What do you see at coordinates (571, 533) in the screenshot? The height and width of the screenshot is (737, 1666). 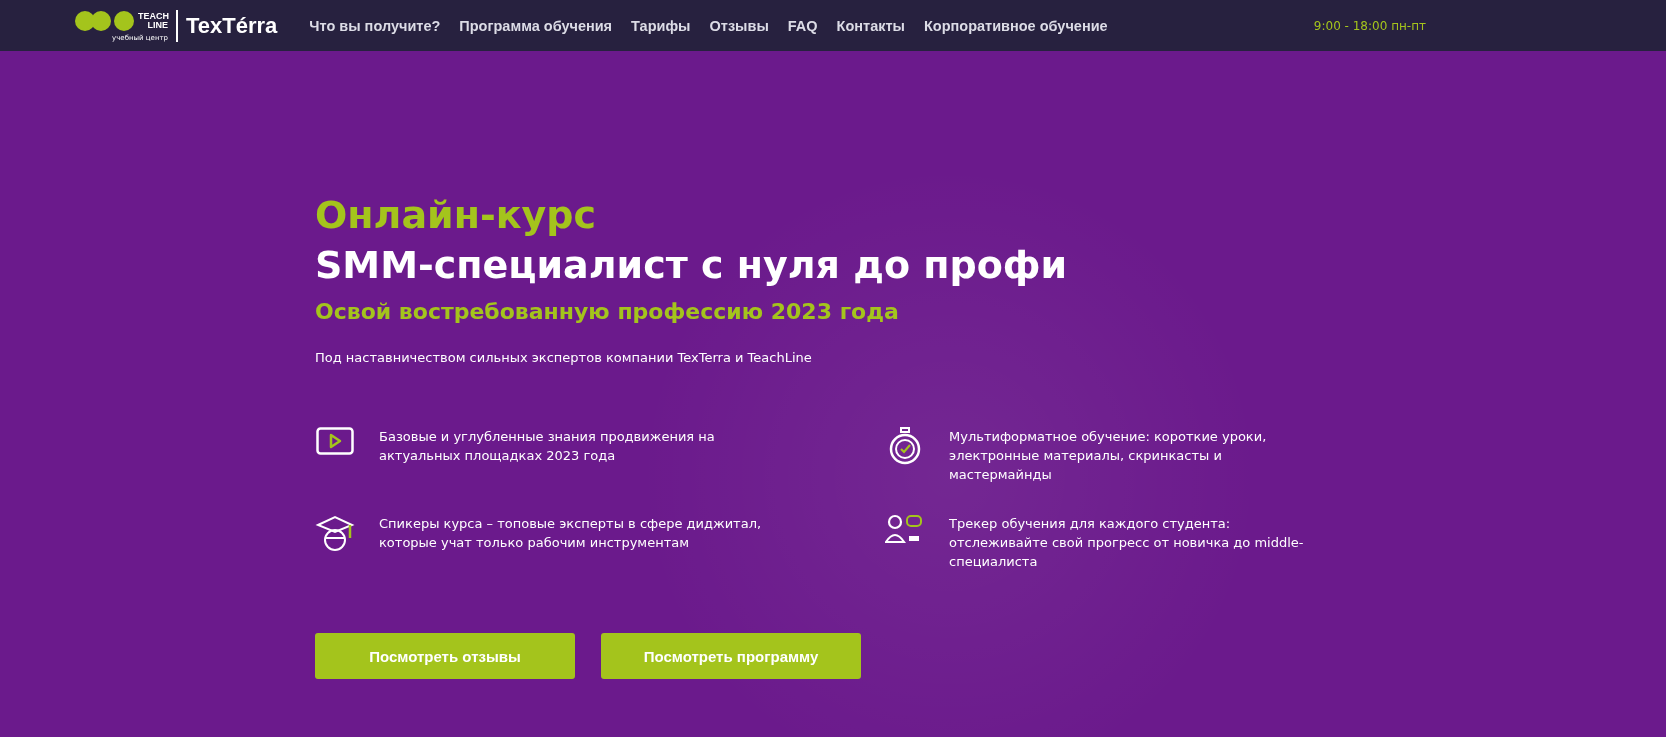 I see `feature-text: Спикеры курса – топовые эксперты в сфере диджитал, которые учат только рабочим инструментам` at bounding box center [571, 533].